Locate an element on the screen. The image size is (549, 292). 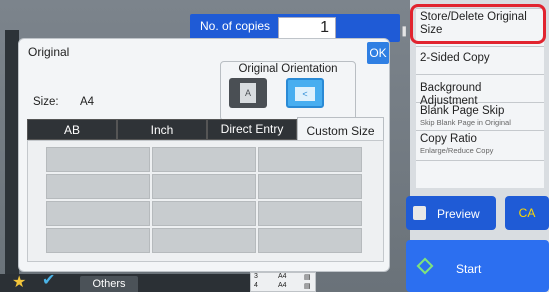
tray-number: 4 is located at coordinates (256, 285).